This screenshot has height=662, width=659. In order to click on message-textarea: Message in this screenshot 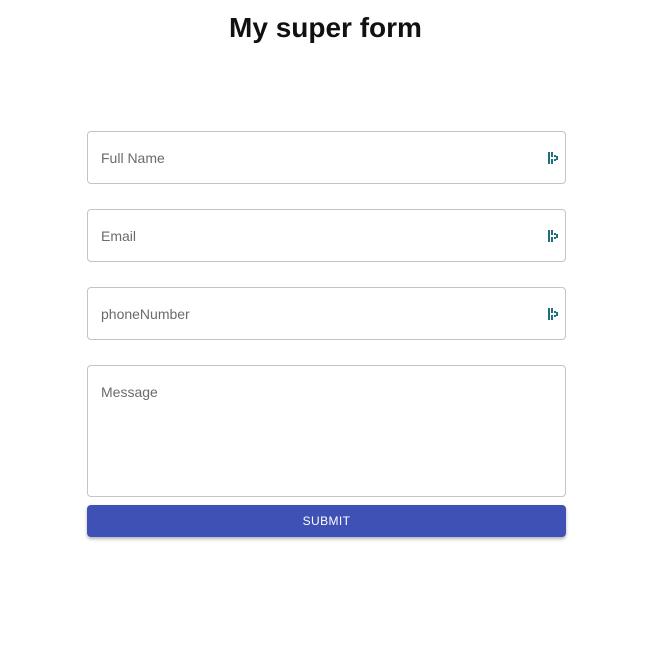, I will do `click(326, 431)`.